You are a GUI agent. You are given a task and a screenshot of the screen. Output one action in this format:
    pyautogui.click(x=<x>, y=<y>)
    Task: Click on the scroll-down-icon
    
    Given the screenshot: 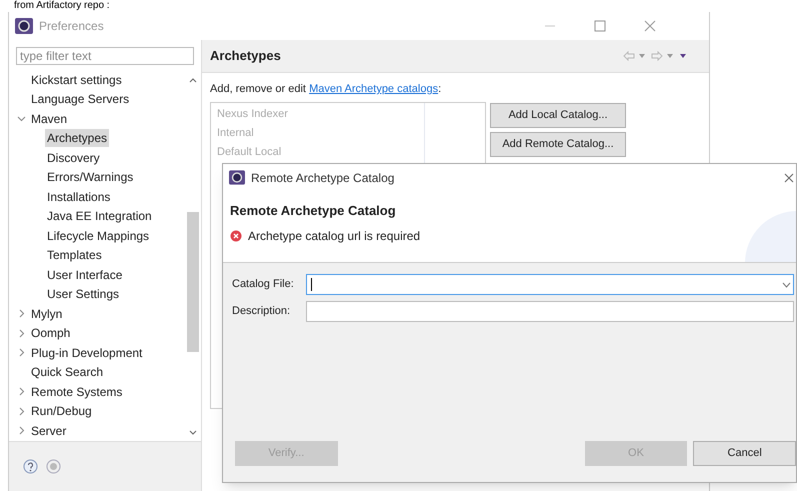 What is the action you would take?
    pyautogui.click(x=193, y=433)
    